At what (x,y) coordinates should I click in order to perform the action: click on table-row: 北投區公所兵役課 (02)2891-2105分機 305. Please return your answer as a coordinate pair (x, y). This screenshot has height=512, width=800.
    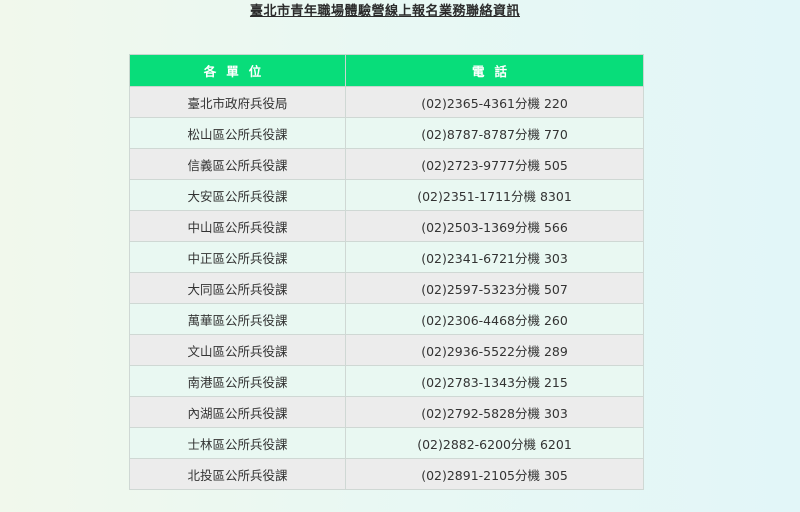
    Looking at the image, I should click on (386, 474).